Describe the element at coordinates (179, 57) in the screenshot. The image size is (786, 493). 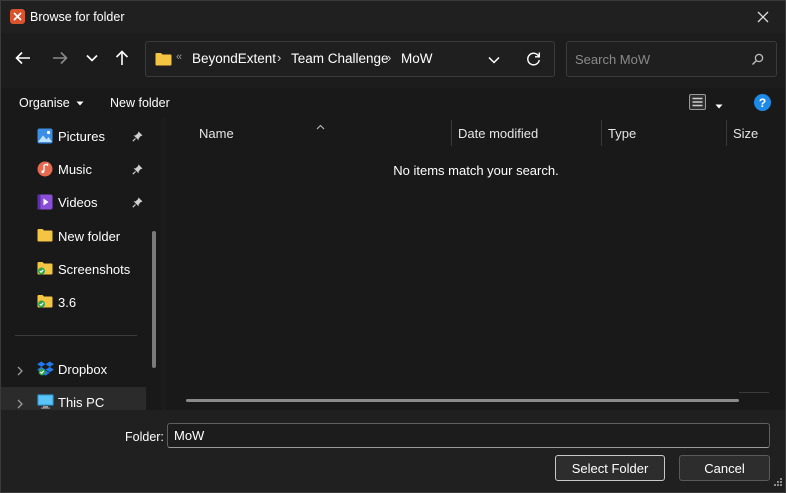
I see `overflow-chevron-icon: «` at that location.